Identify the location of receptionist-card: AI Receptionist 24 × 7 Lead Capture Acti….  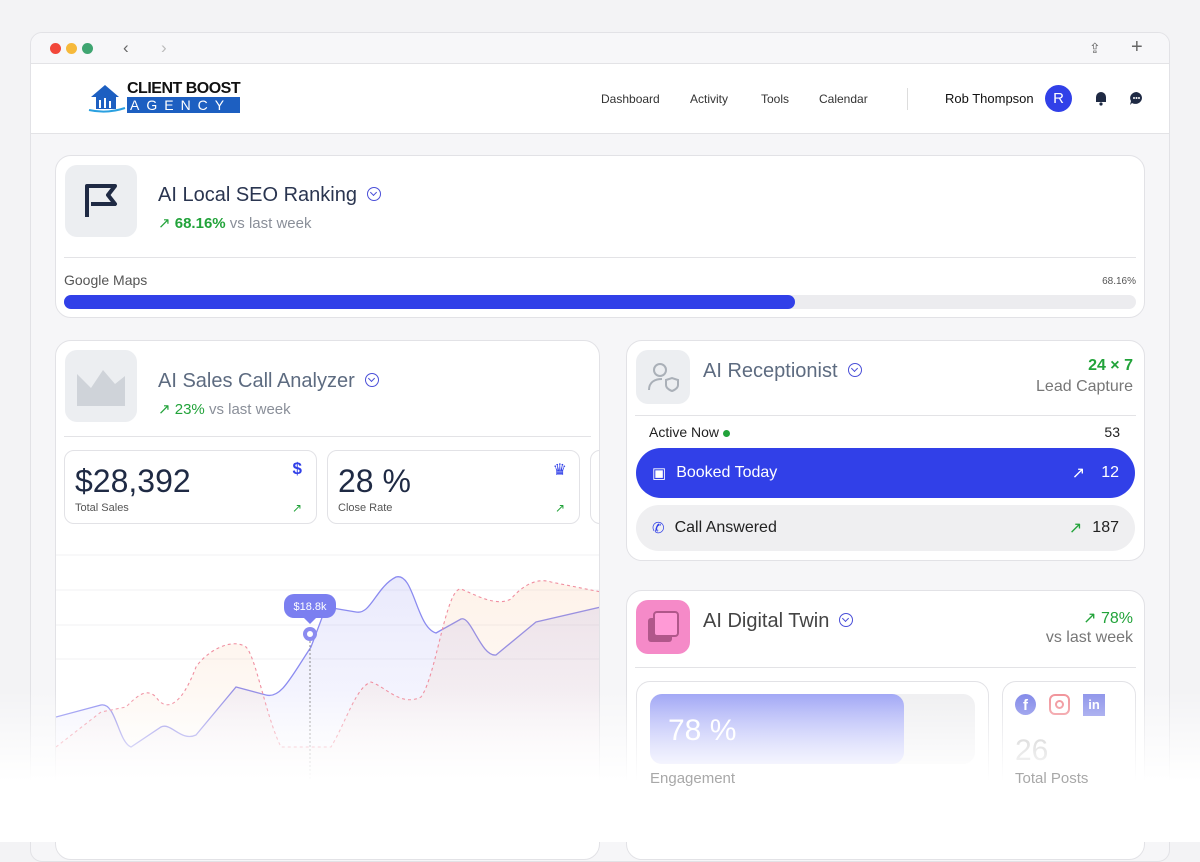
(885, 450).